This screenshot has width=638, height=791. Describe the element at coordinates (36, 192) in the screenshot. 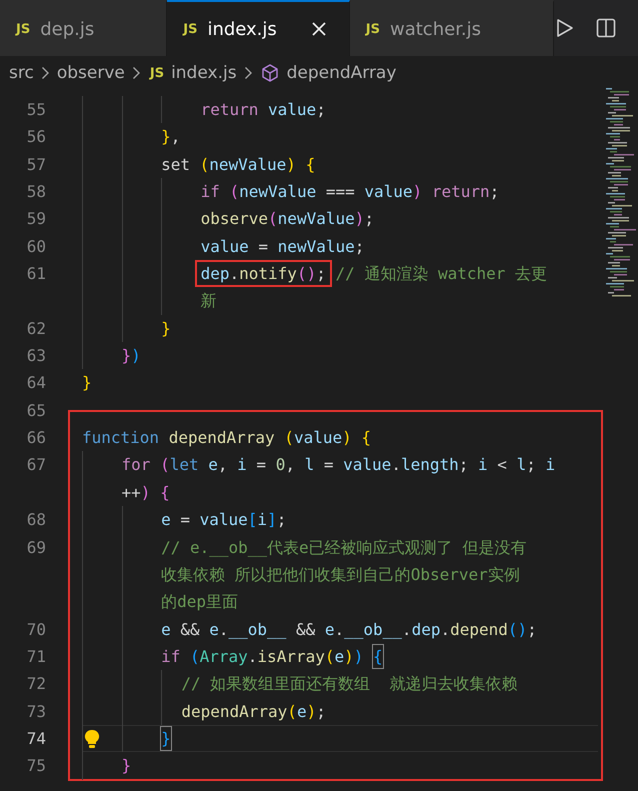

I see `line-number: 58` at that location.